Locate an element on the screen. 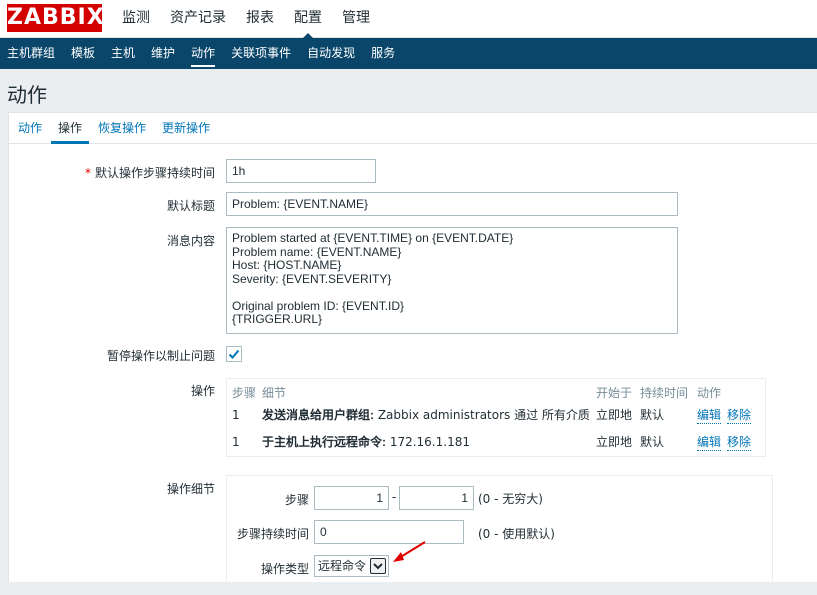  step-duration-label-text: 默认操作步骤持续时间 is located at coordinates (154, 173).